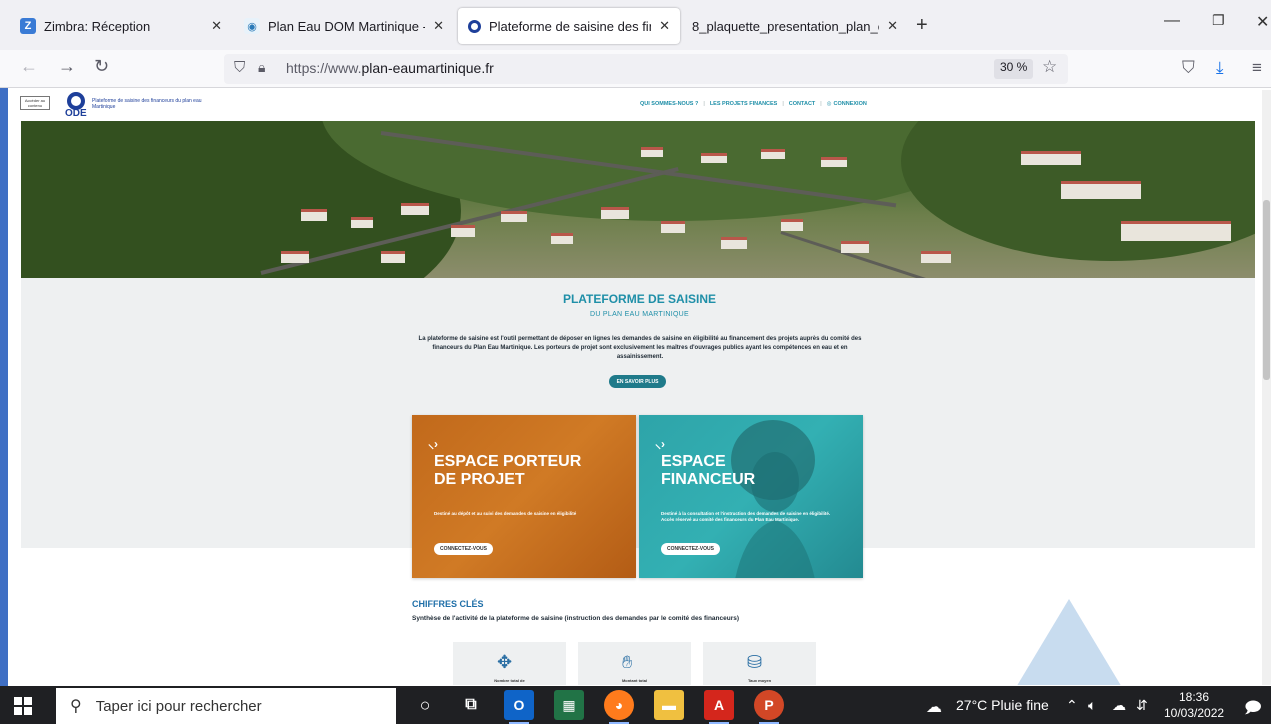  What do you see at coordinates (474, 26) in the screenshot?
I see `ode-icon` at bounding box center [474, 26].